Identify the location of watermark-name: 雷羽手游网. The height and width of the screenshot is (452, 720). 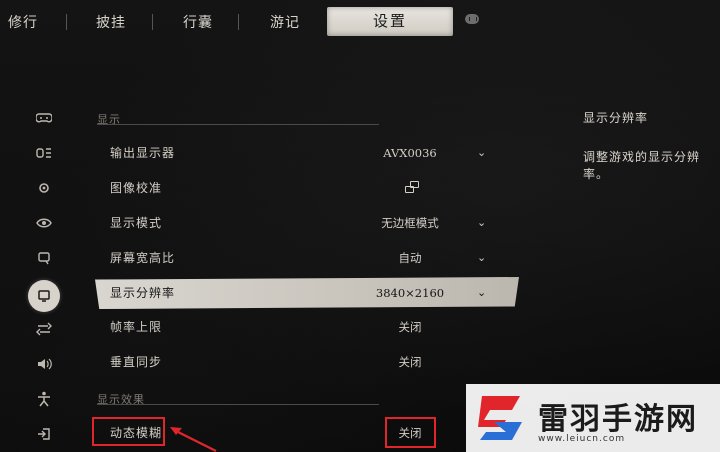
(618, 419).